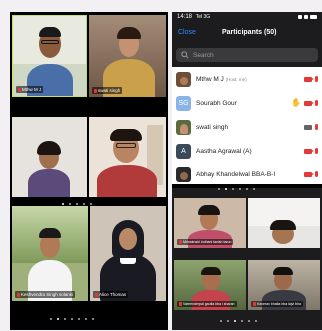 This screenshot has height=331, width=322. What do you see at coordinates (107, 90) in the screenshot?
I see `participant-name-tag: swati singh` at bounding box center [107, 90].